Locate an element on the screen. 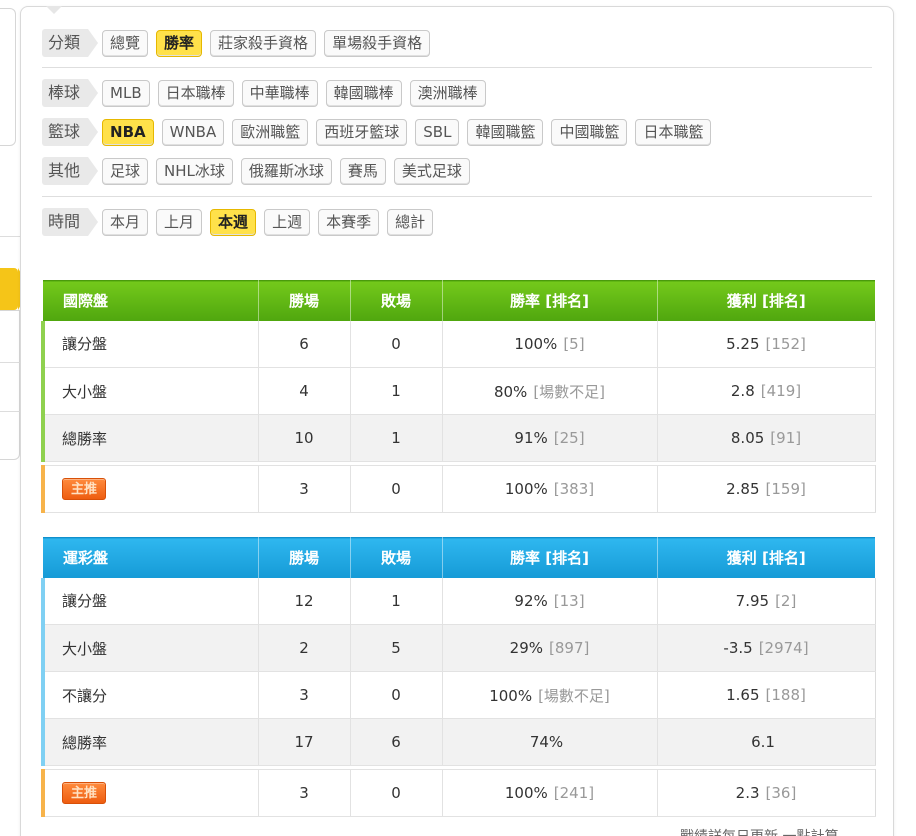 Image resolution: width=916 pixels, height=836 pixels. table-header-row: 國際盤 勝場 敗場 勝率 [排名] 獲利 [排名] is located at coordinates (459, 300).